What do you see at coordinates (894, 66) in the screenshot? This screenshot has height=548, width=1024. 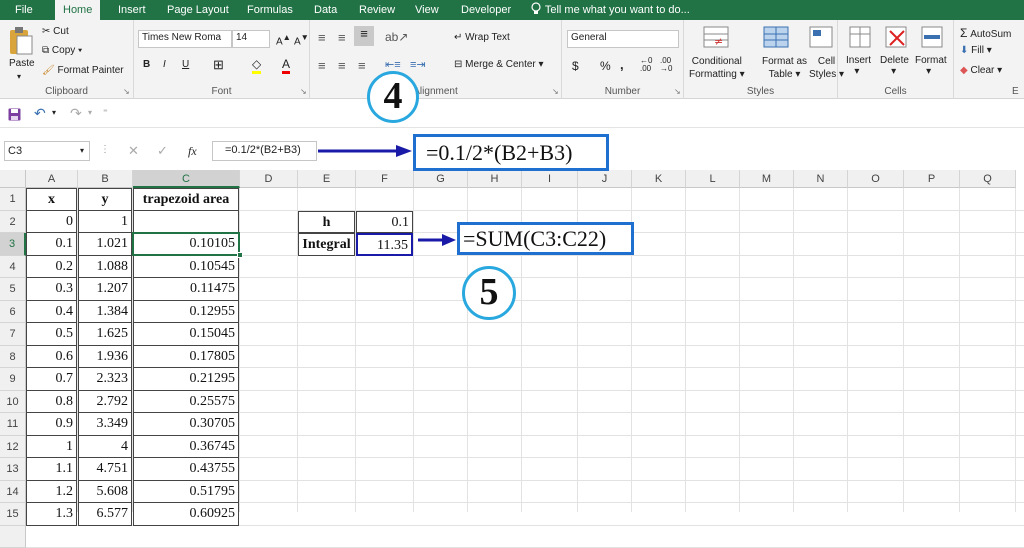 I see `delete-cells-button: Delete ▾` at bounding box center [894, 66].